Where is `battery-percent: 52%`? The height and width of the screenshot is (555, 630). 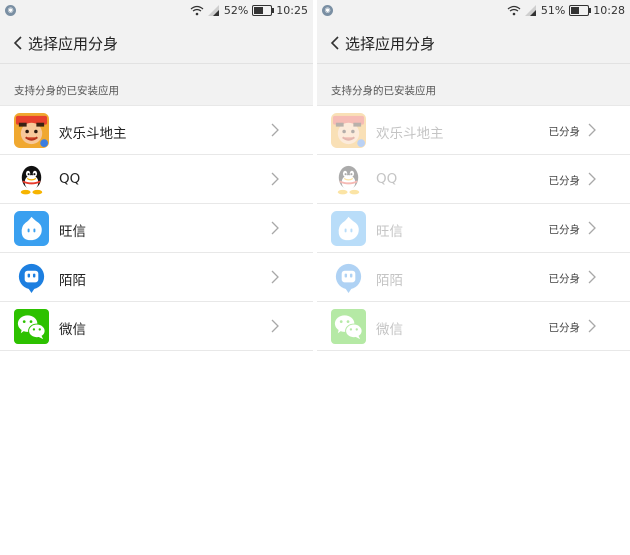 battery-percent: 52% is located at coordinates (236, 10).